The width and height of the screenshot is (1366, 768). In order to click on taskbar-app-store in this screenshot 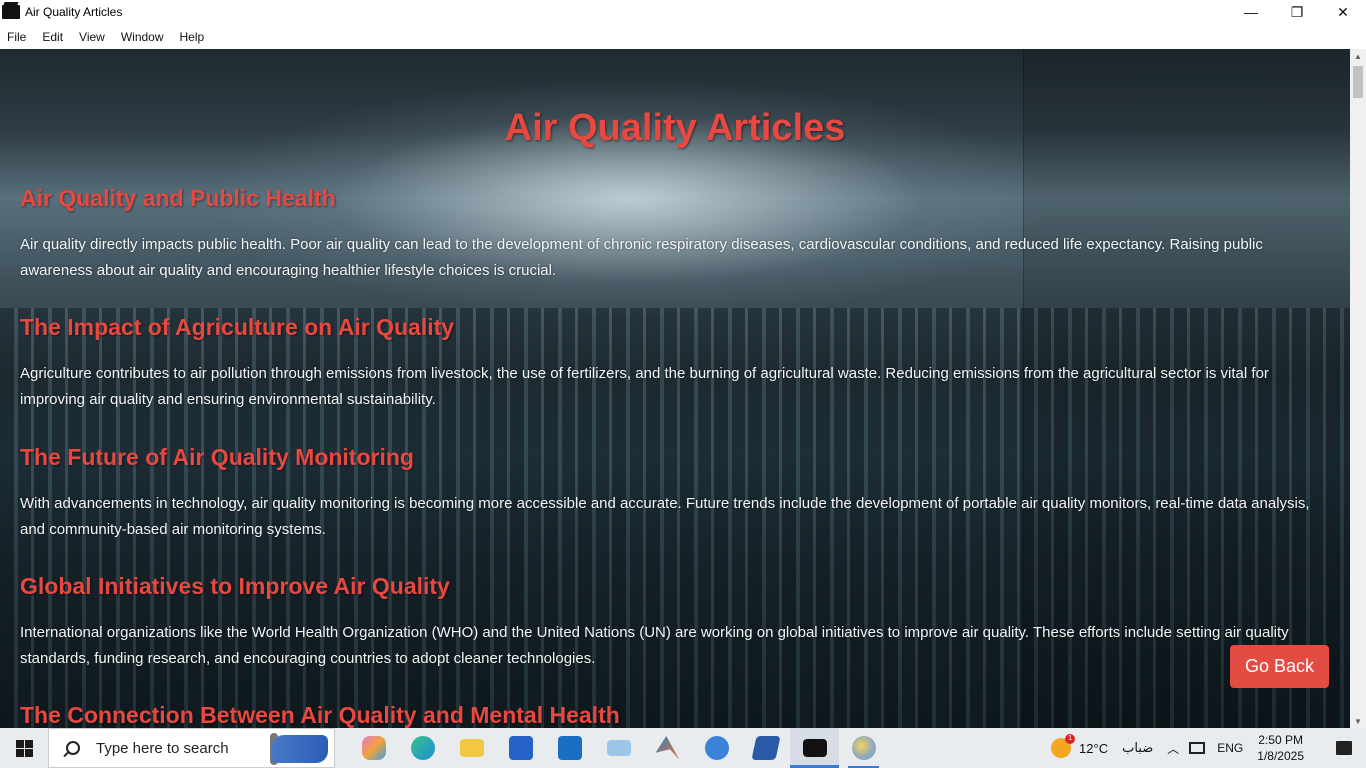, I will do `click(520, 748)`.